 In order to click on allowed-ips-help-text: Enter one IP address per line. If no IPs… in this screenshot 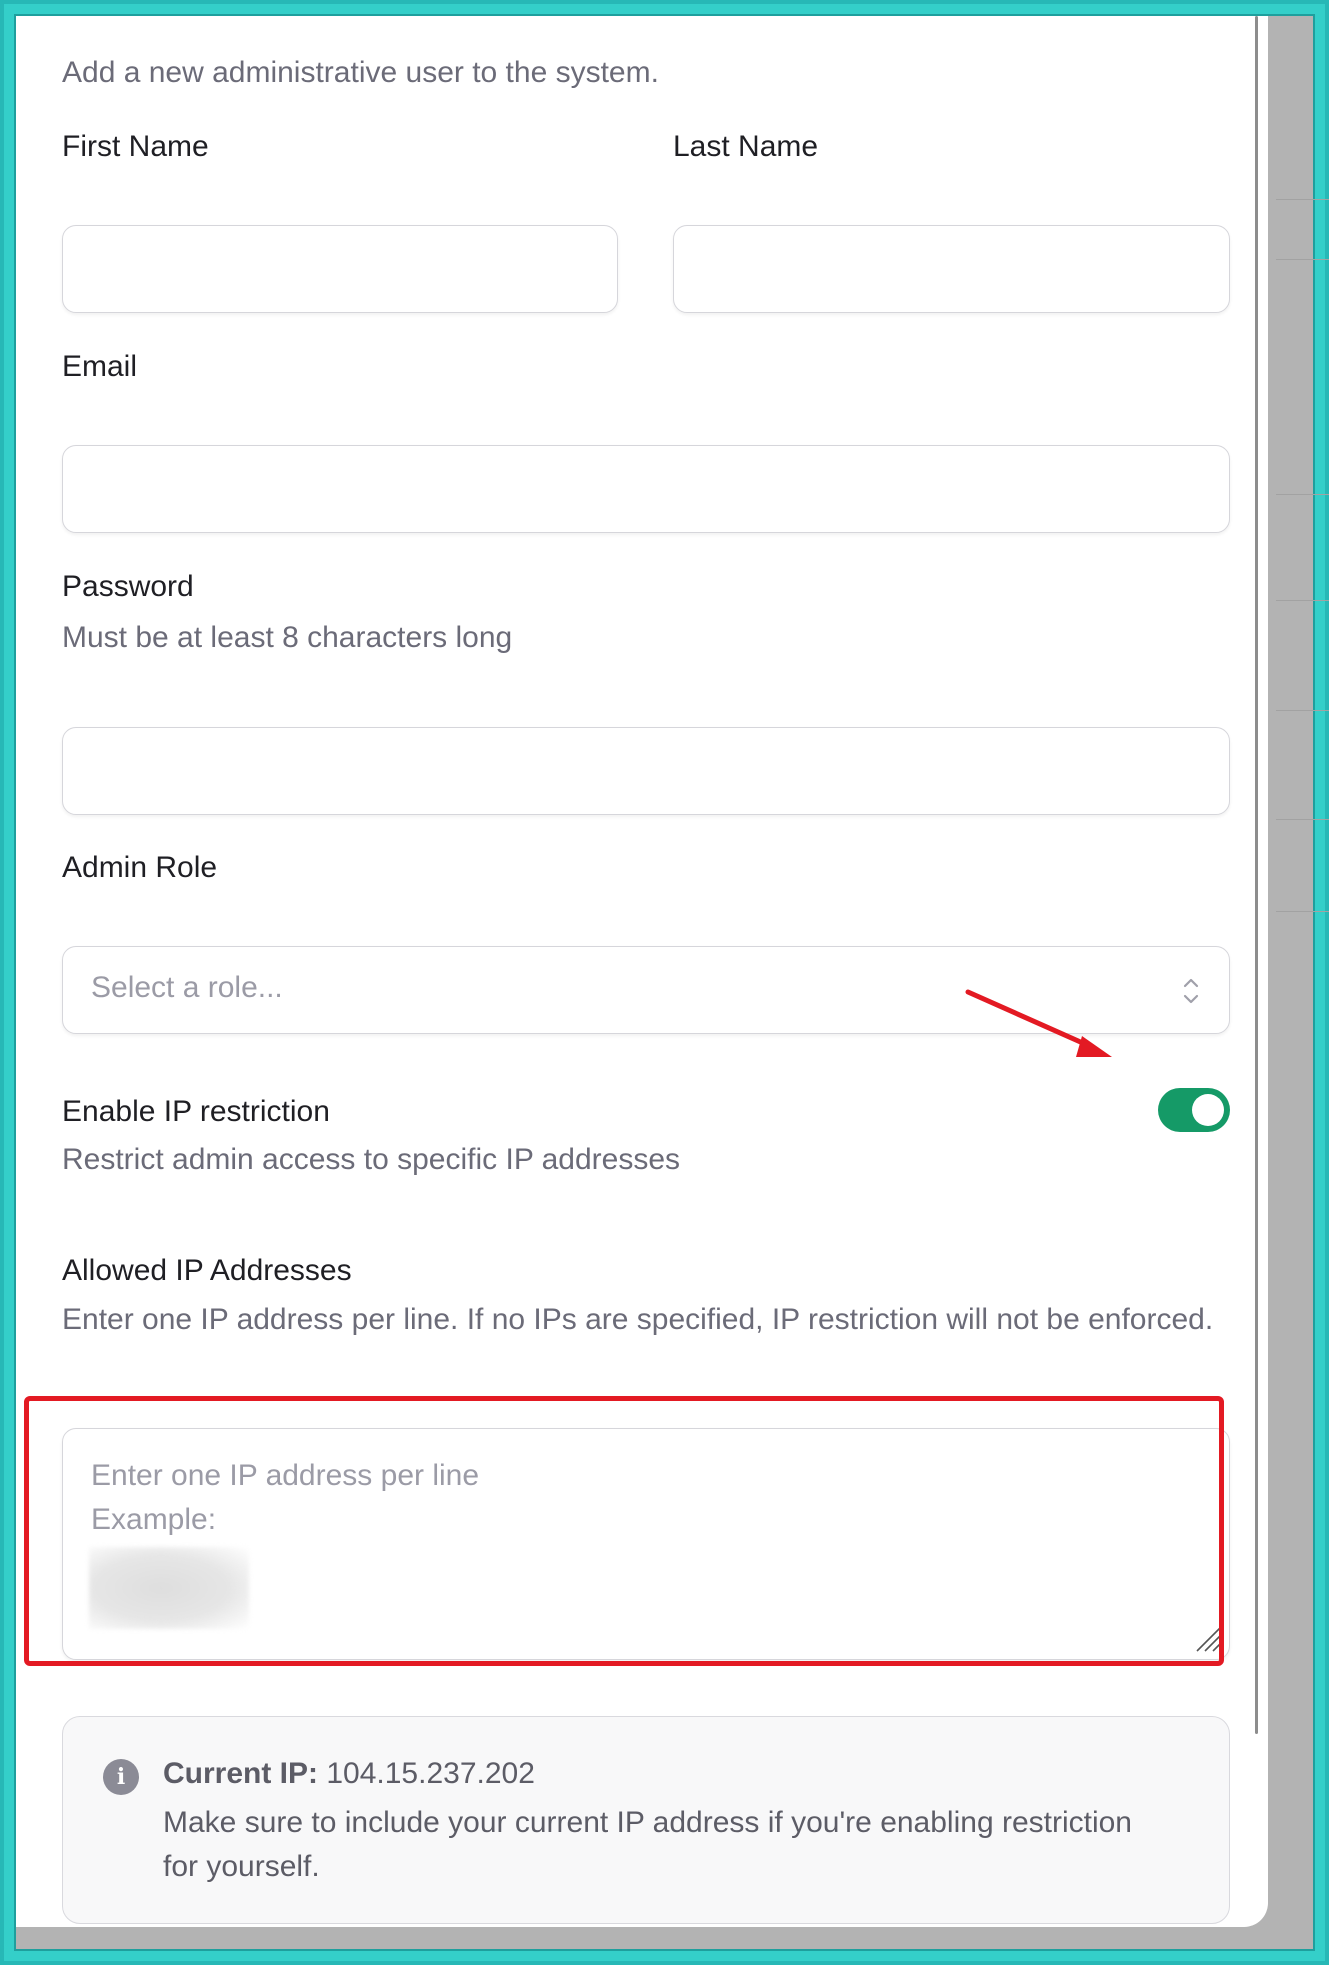, I will do `click(638, 1319)`.